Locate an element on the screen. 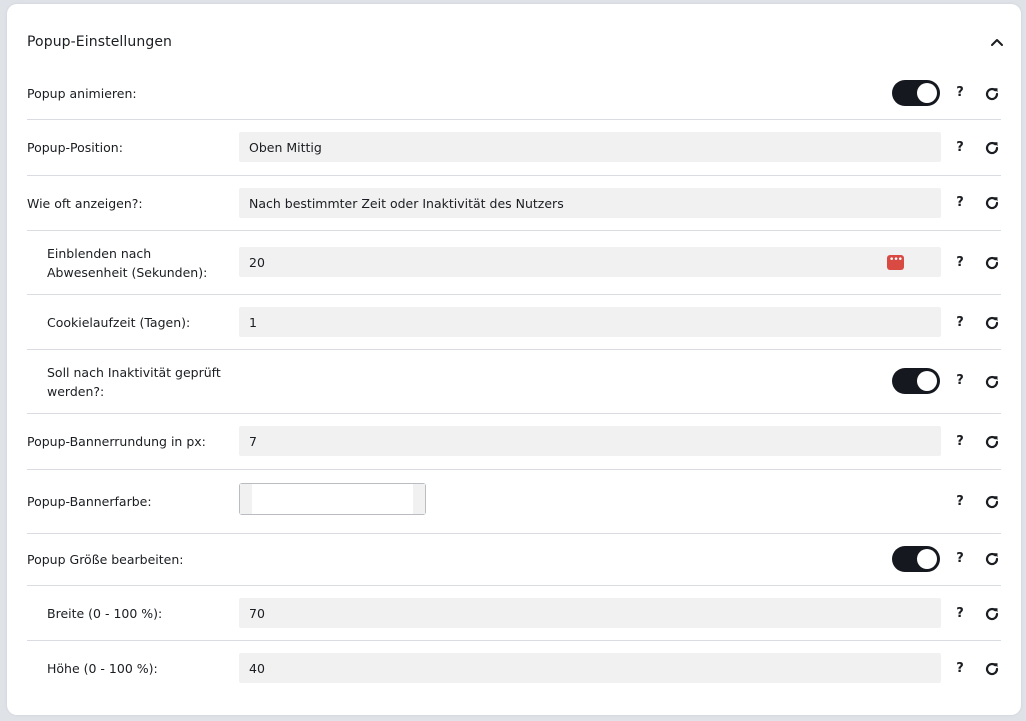  row-size-edit: Popup Größe bearbeiten: ? is located at coordinates (514, 560).